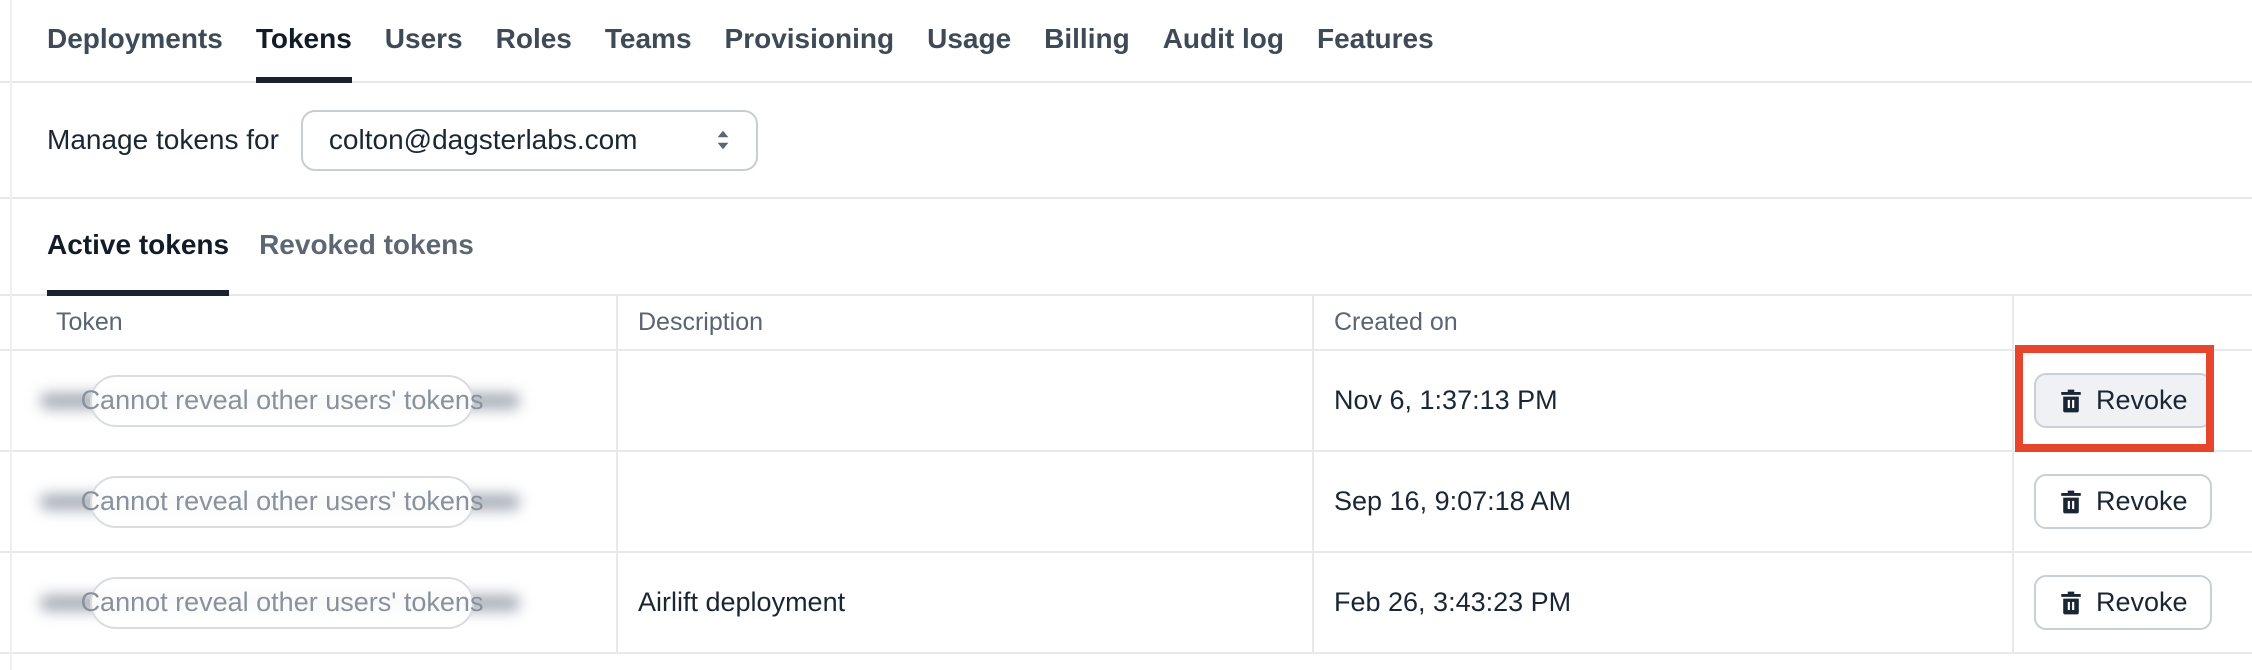 The width and height of the screenshot is (2252, 670). Describe the element at coordinates (163, 139) in the screenshot. I see `manage-tokens-label: Manage tokens for` at that location.